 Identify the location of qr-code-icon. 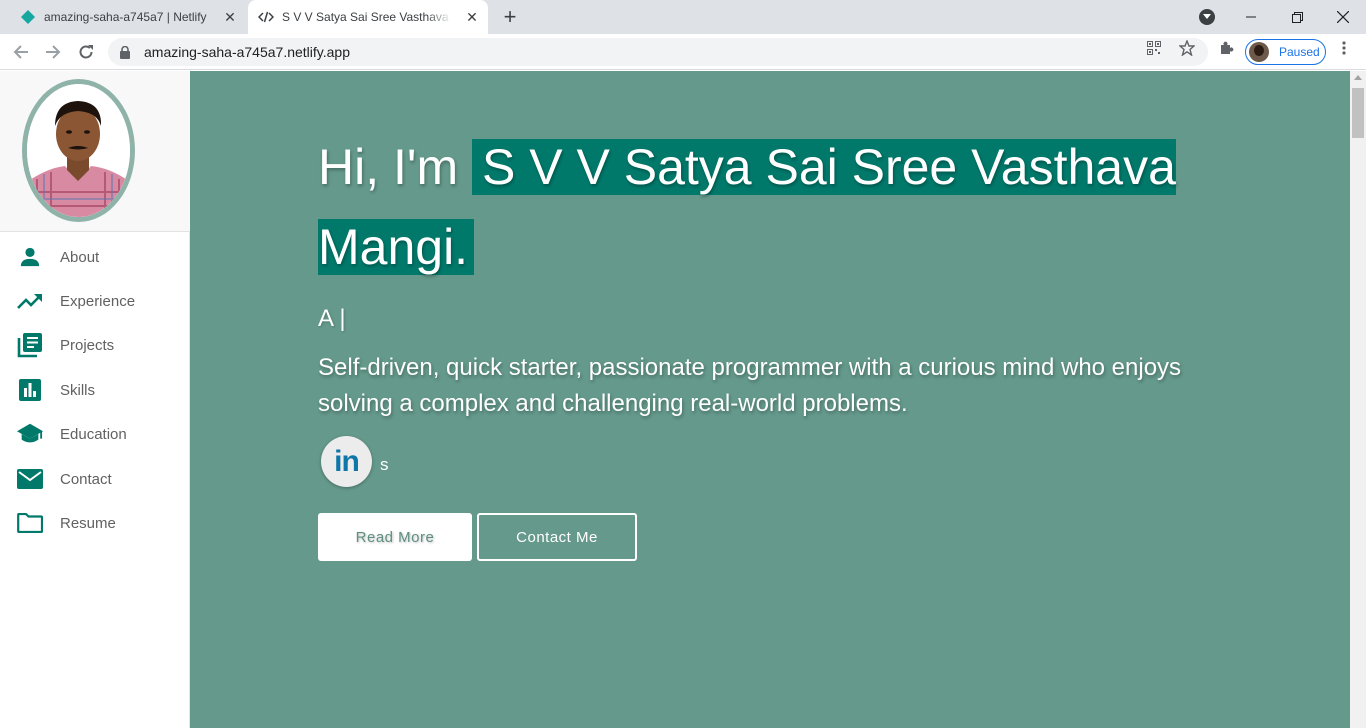
(1154, 48).